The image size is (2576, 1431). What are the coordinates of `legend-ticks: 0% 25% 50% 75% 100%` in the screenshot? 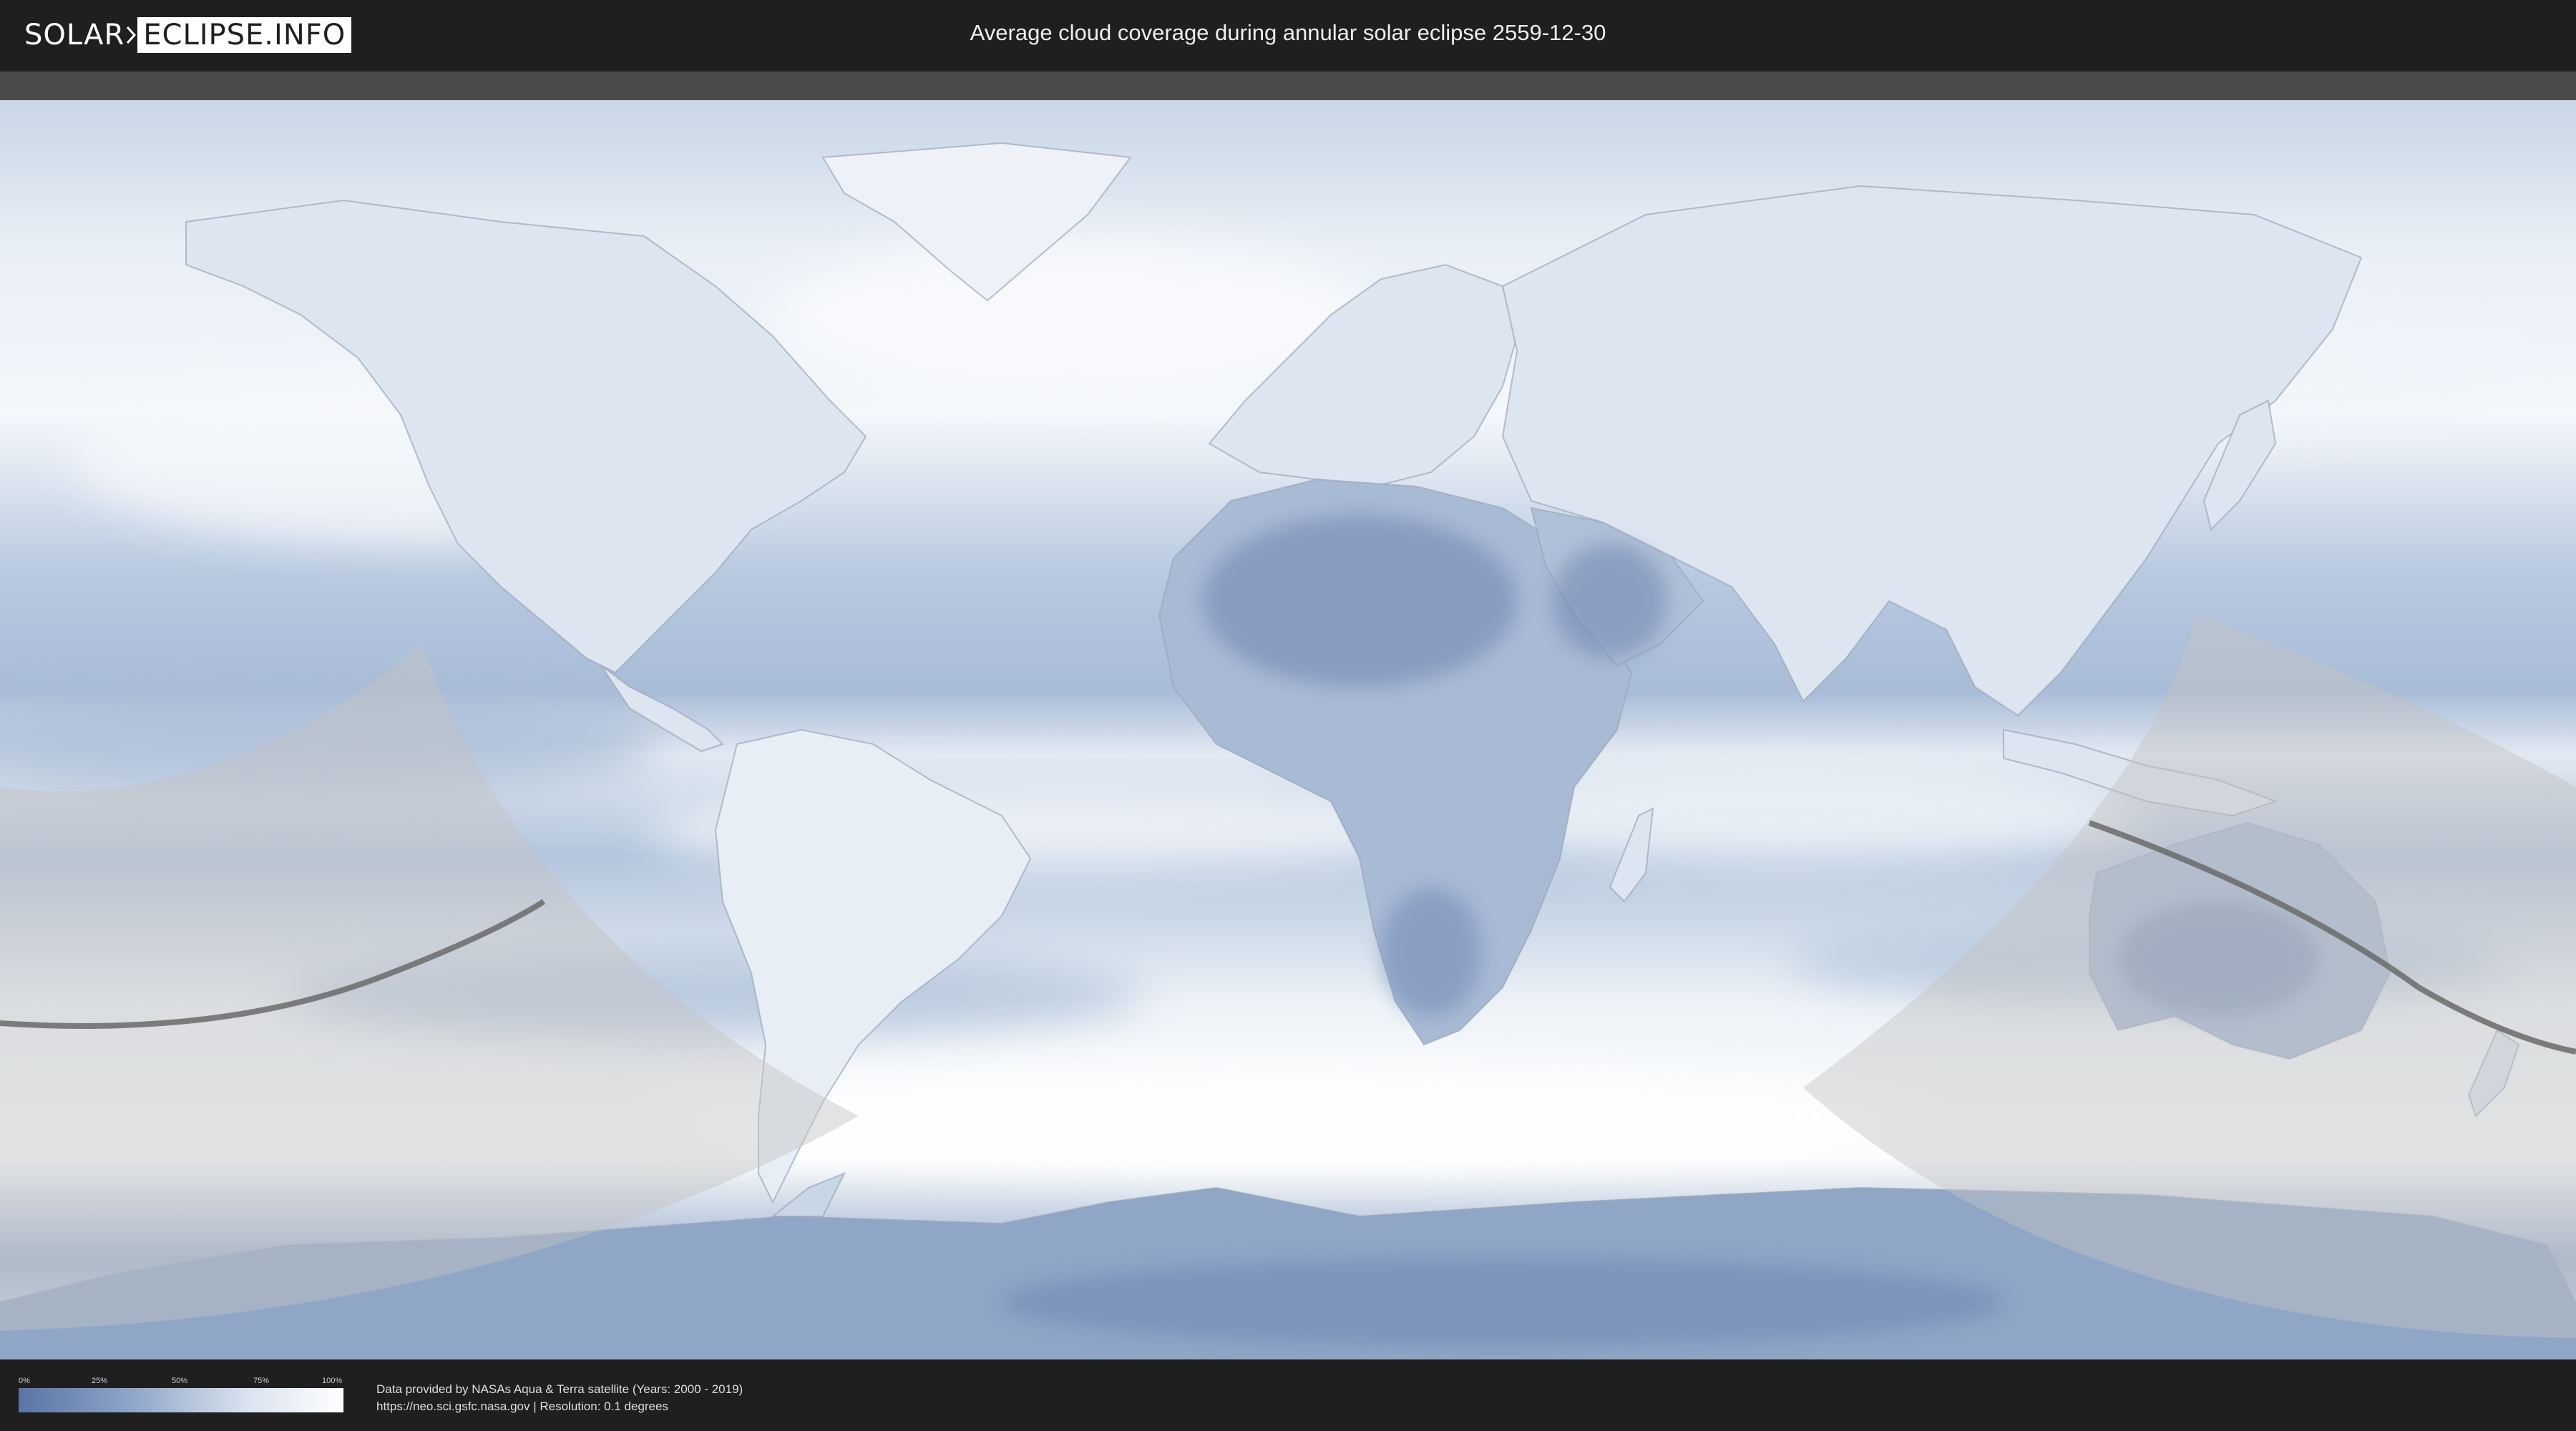 It's located at (181, 1382).